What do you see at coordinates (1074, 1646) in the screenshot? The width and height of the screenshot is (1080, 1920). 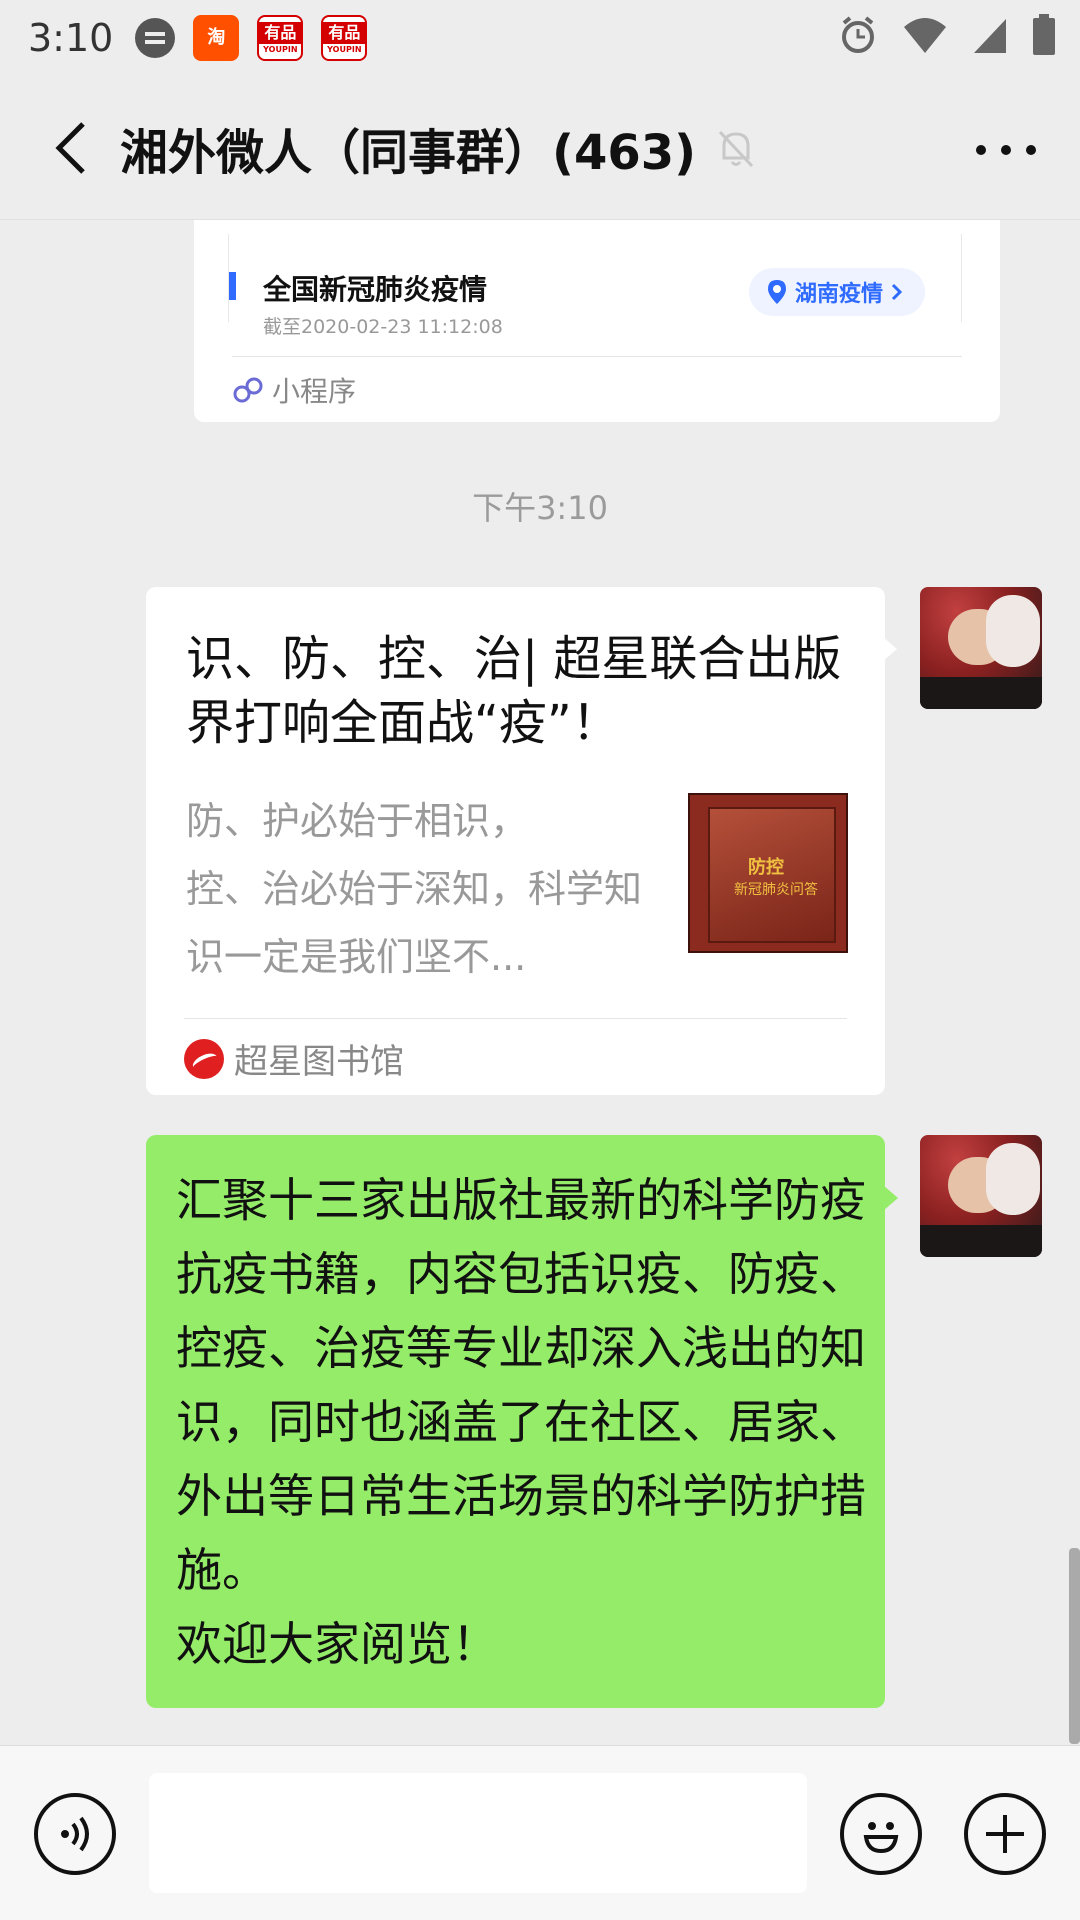 I see `scrollbar` at bounding box center [1074, 1646].